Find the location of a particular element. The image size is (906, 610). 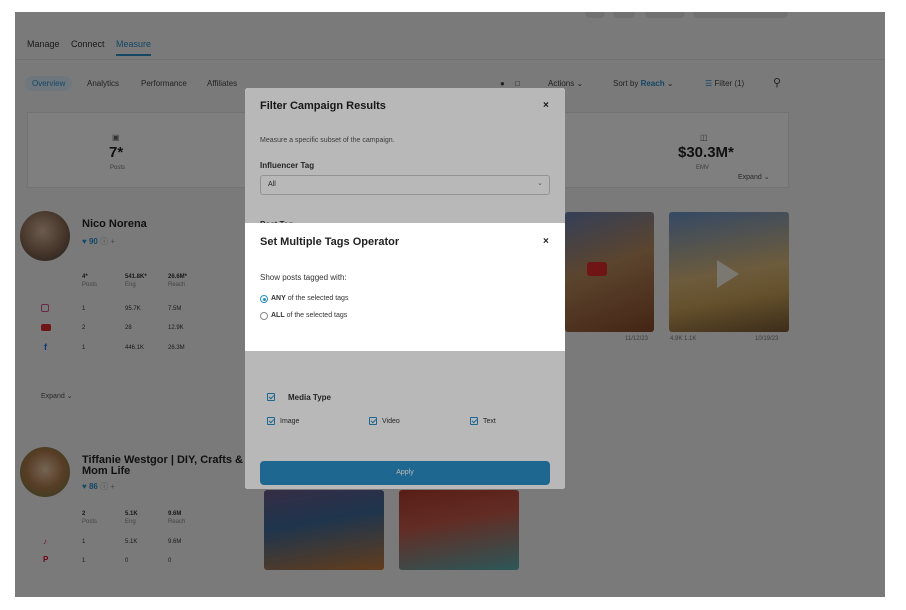

tags-dialog-title: Set Multiple Tags Operator is located at coordinates (330, 242).